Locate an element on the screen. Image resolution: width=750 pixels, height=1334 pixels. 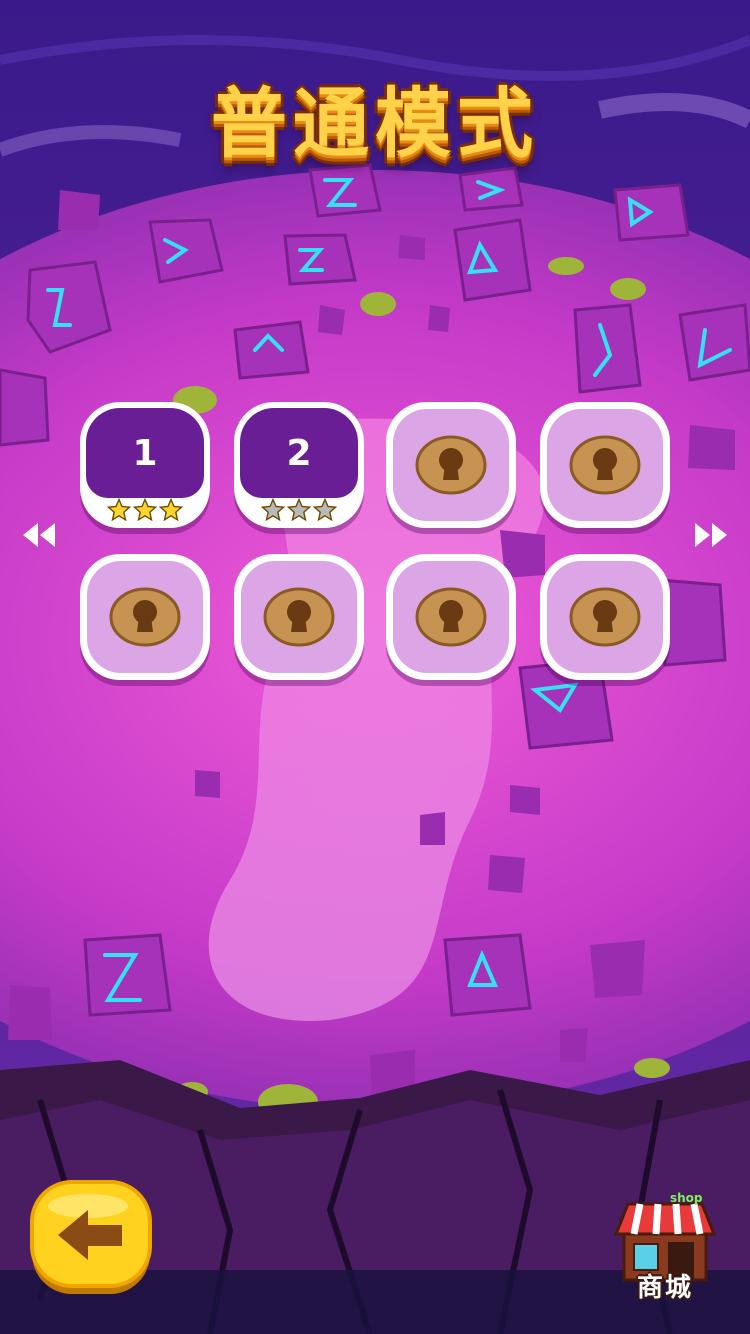
level-number: 1 is located at coordinates (145, 453).